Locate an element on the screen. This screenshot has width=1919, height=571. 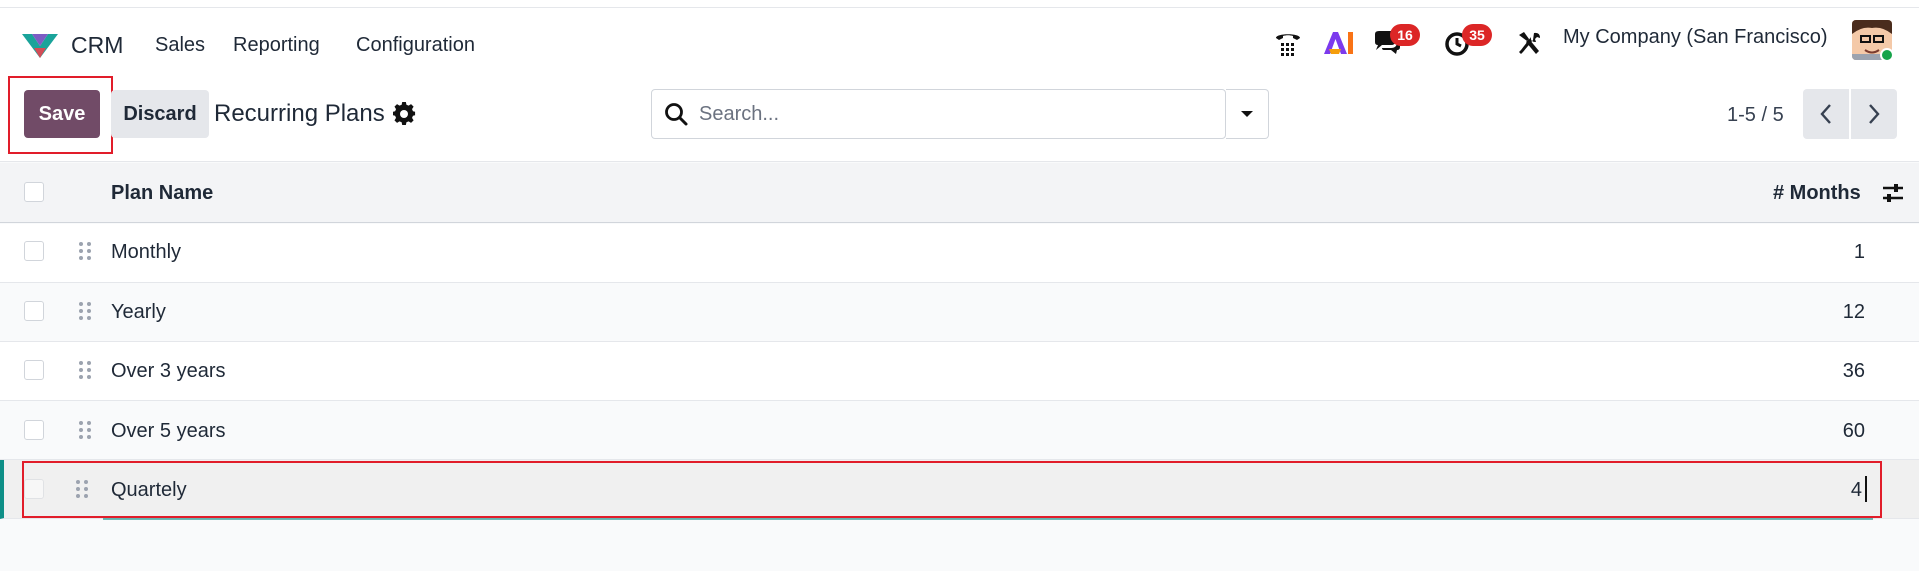
phone-icon is located at coordinates (1288, 43).